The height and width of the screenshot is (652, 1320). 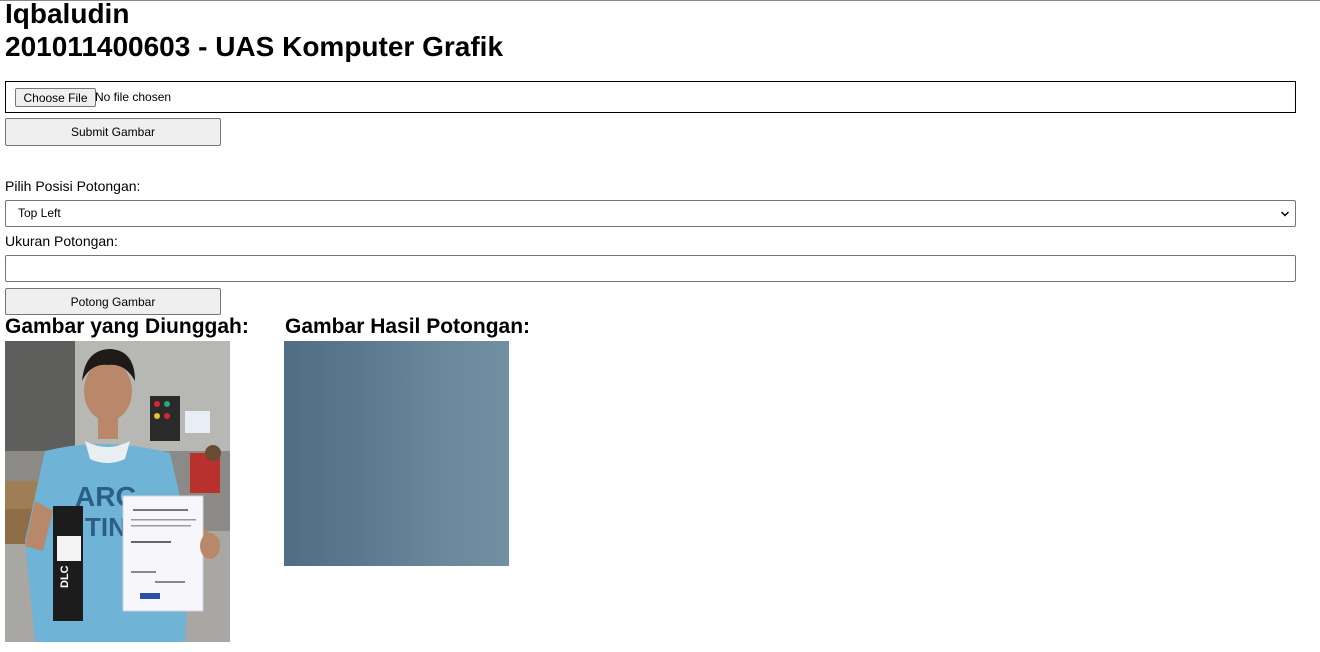 What do you see at coordinates (55, 97) in the screenshot?
I see `choose-file-button: Choose File` at bounding box center [55, 97].